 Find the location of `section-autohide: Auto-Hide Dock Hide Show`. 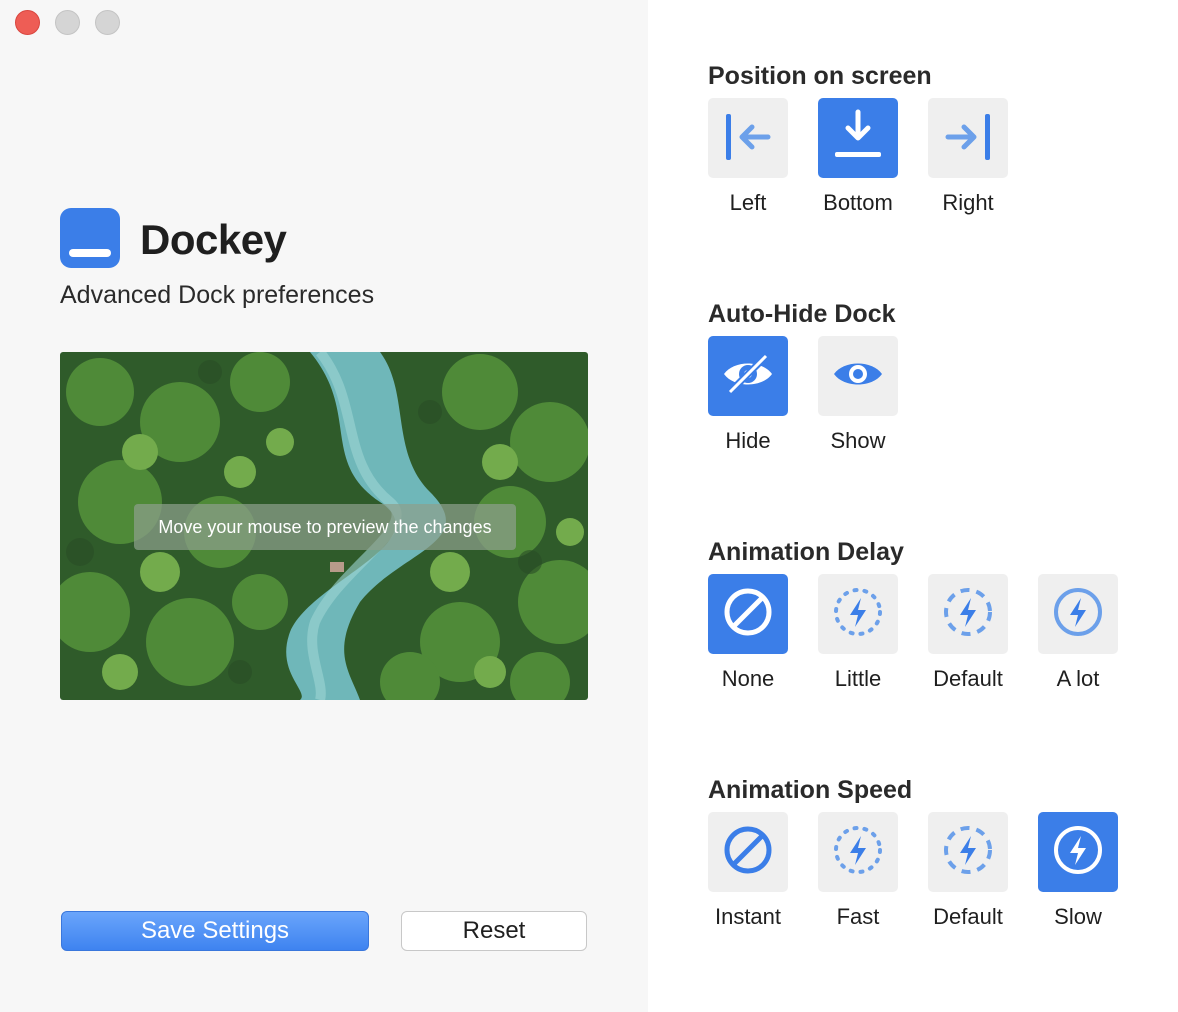

section-autohide: Auto-Hide Dock Hide Show is located at coordinates (803, 376).